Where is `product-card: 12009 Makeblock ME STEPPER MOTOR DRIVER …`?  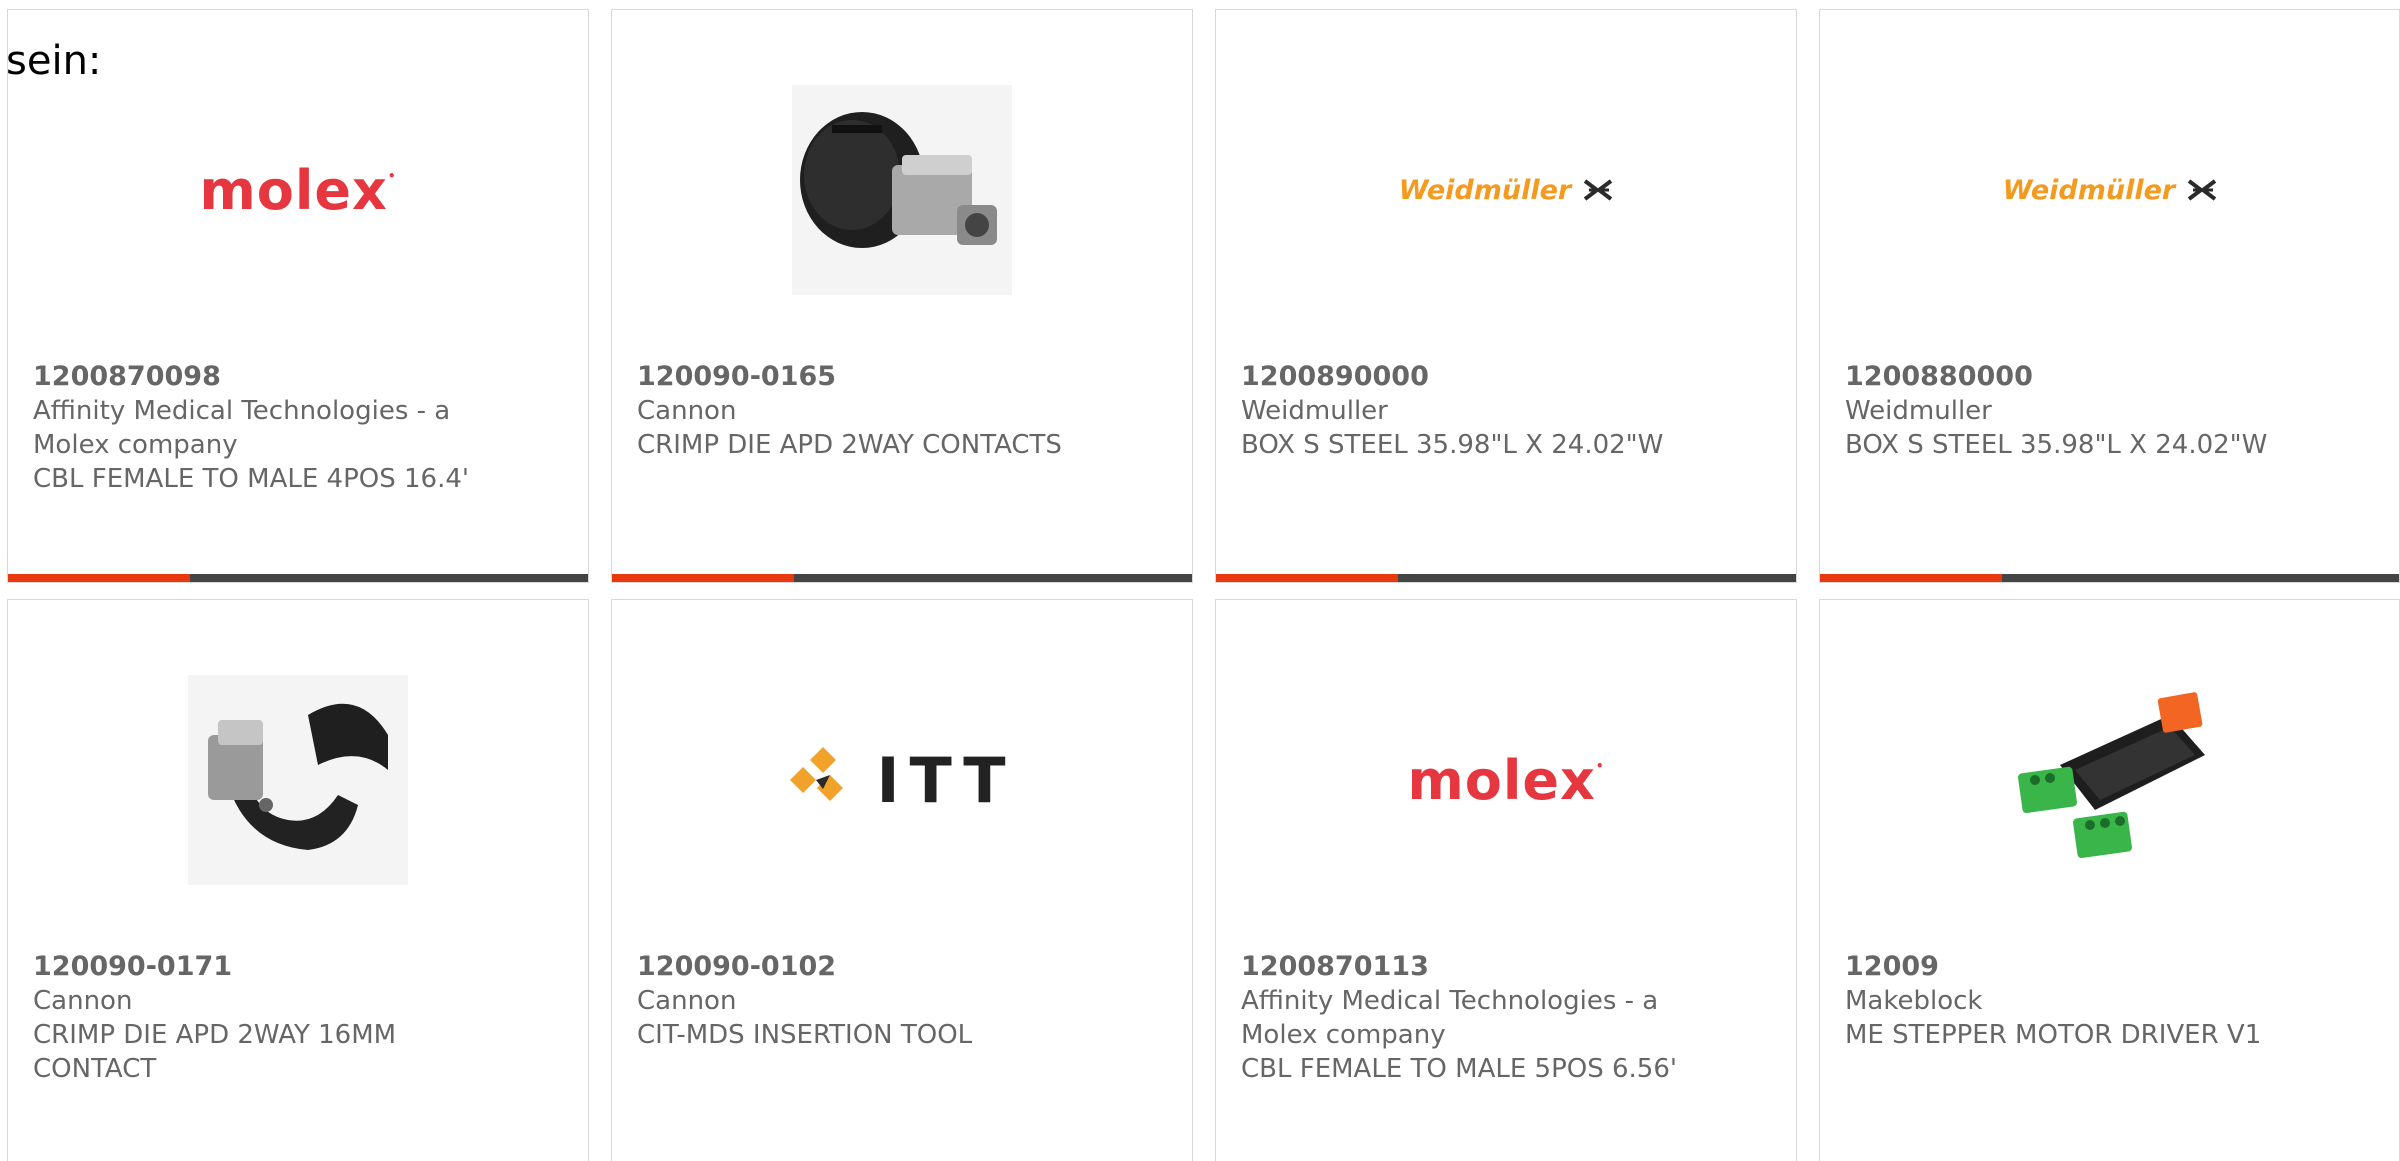
product-card: 12009 Makeblock ME STEPPER MOTOR DRIVER … is located at coordinates (2109, 880).